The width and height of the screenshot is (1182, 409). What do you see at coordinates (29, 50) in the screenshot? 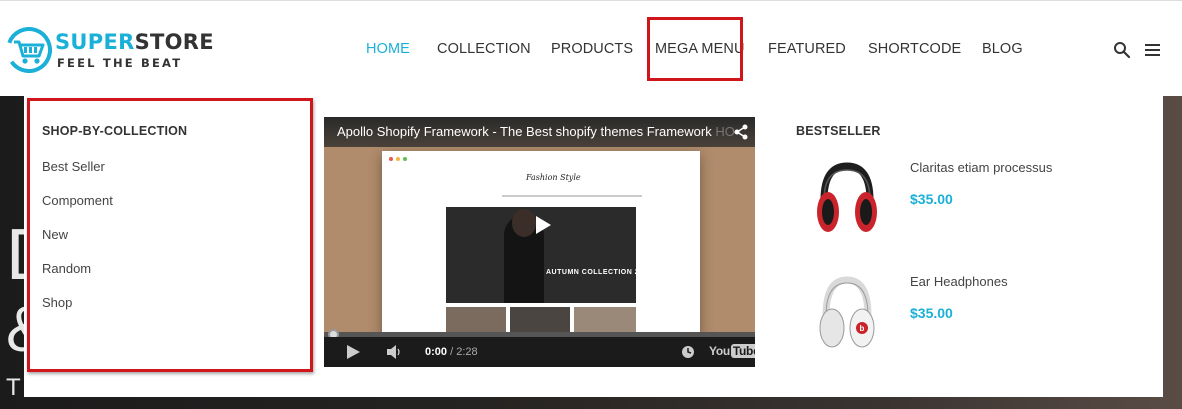
I see `shopping-cart-logo-icon` at bounding box center [29, 50].